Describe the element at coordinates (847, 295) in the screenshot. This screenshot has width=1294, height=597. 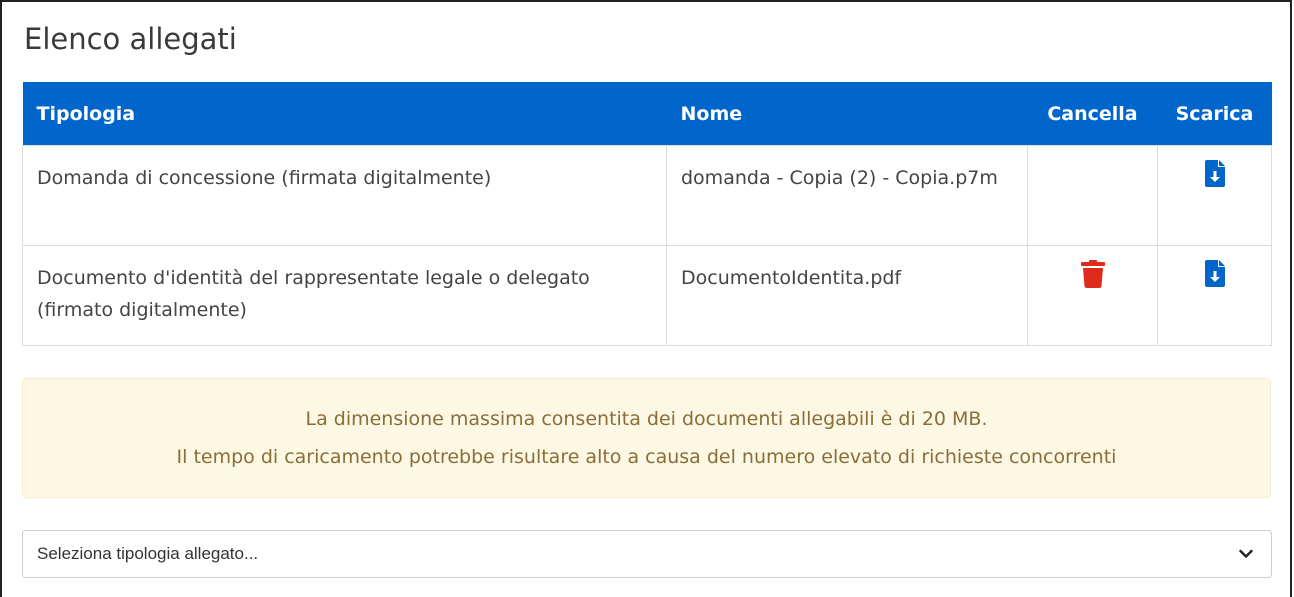
I see `cell-nome: DocumentoIdentita.pdf` at that location.